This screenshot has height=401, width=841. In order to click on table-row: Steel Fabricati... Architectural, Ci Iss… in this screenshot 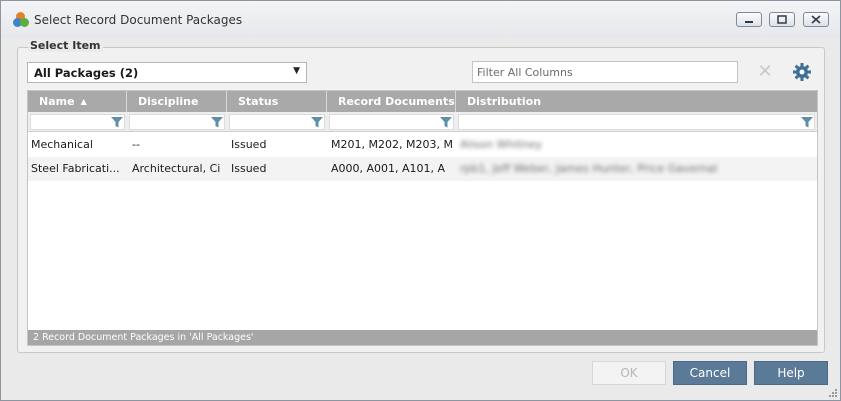, I will do `click(422, 169)`.